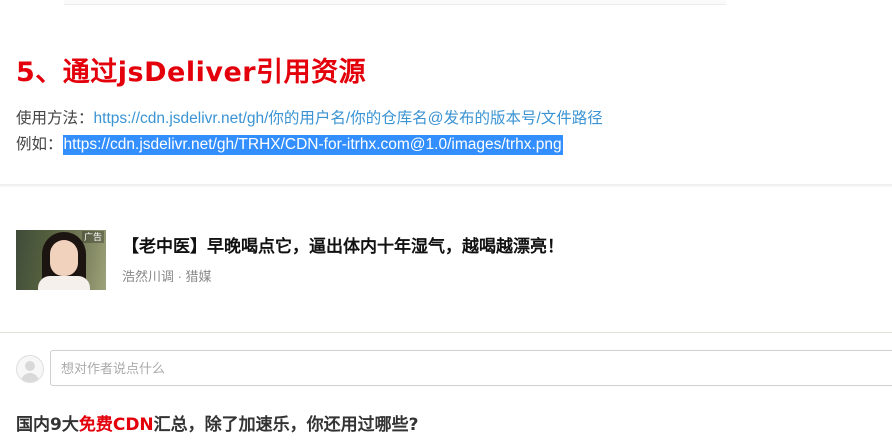 This screenshot has height=443, width=892. I want to click on previous-code-block-edge, so click(395, 2).